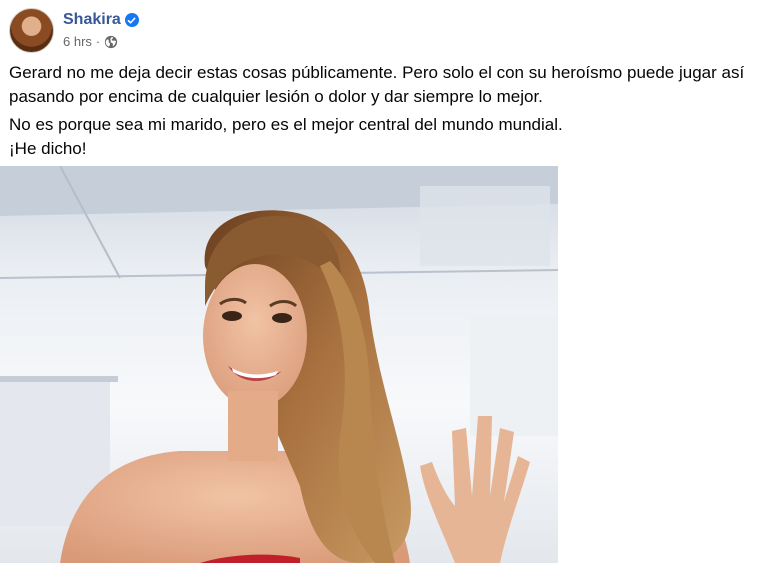 This screenshot has height=563, width=768. I want to click on post-meta: Shakira 6 hrs ·, so click(101, 30).